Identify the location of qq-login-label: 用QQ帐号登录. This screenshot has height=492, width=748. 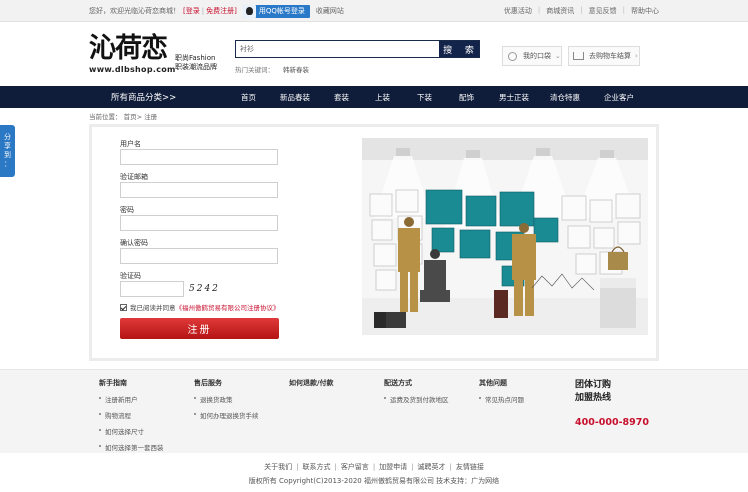
(281, 11).